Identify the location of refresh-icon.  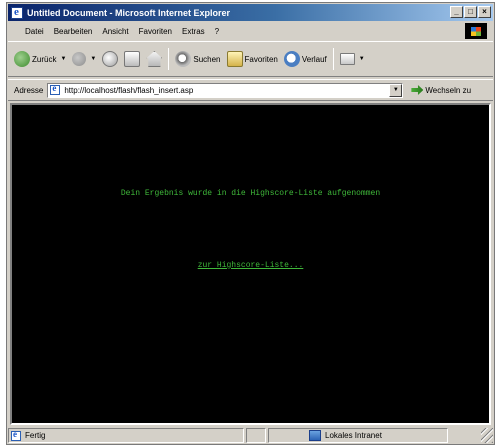
(132, 59).